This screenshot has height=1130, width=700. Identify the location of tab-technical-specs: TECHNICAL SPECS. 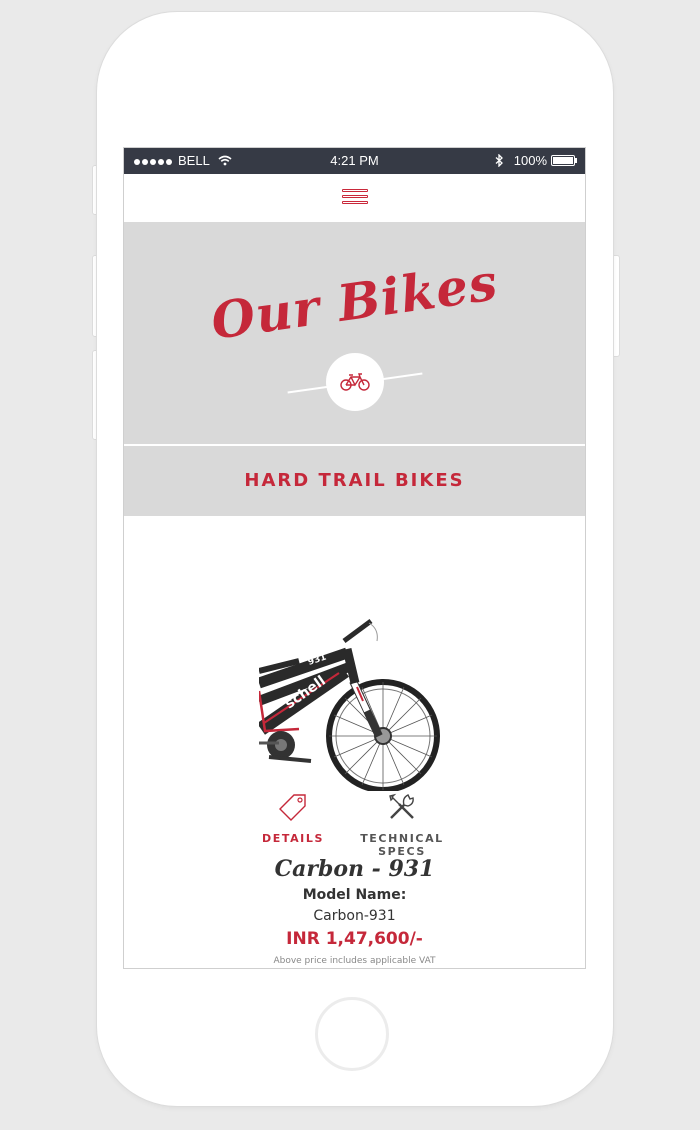
(402, 825).